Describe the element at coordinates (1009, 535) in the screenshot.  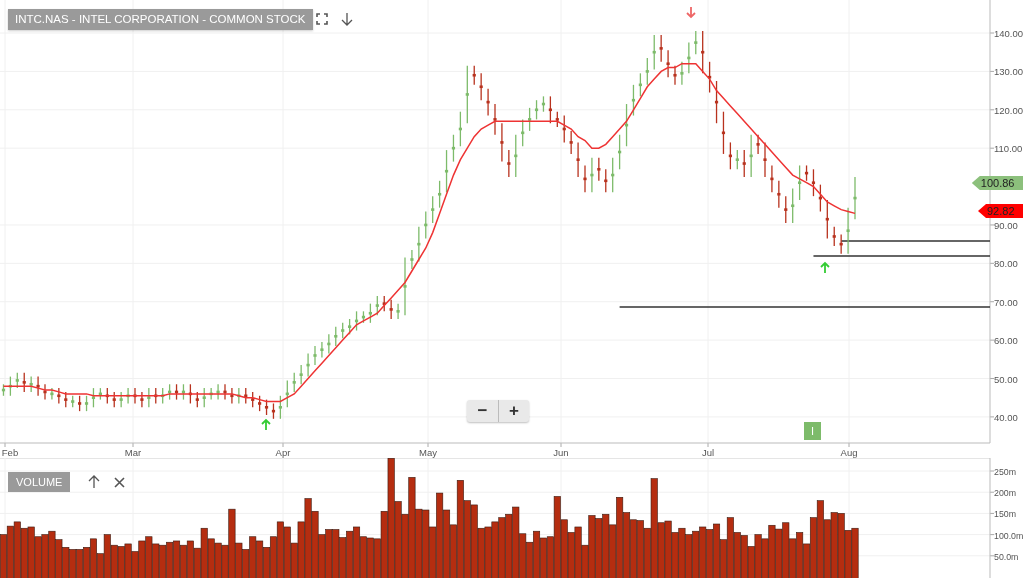
I see `axis-label: 100.0m` at that location.